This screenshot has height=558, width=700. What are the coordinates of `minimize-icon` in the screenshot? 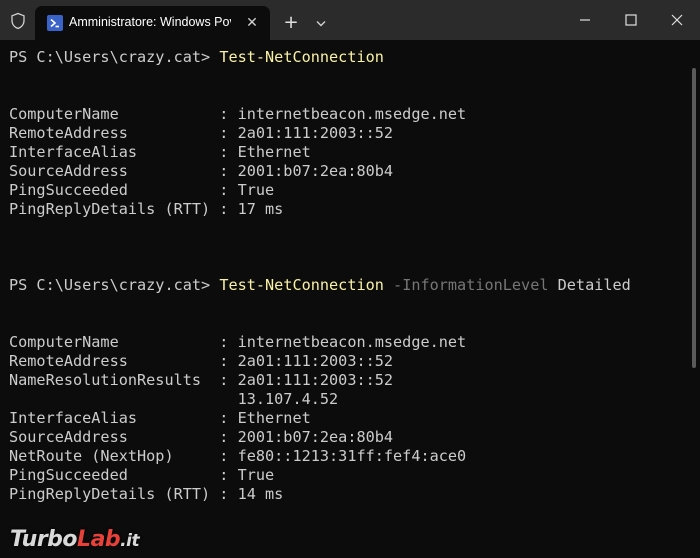 It's located at (585, 20).